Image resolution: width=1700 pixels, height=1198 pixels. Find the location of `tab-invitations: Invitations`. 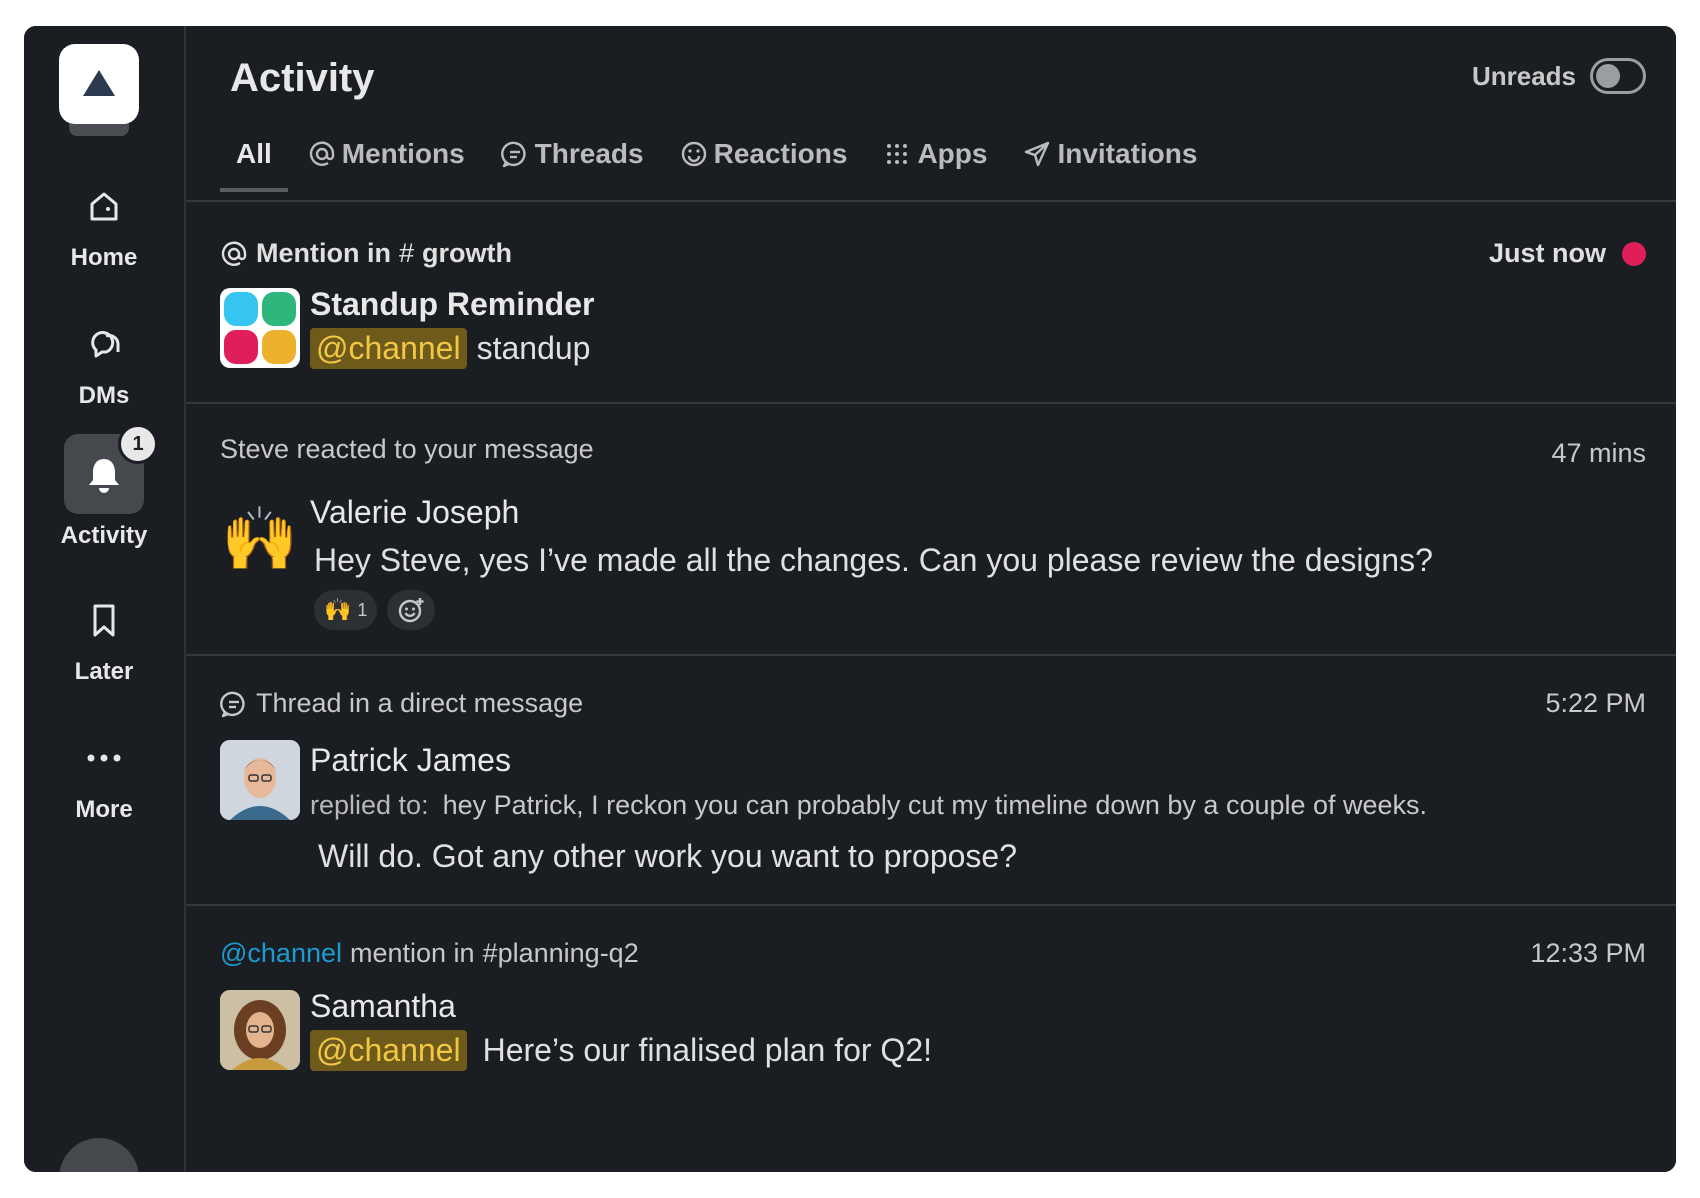

tab-invitations: Invitations is located at coordinates (1110, 159).